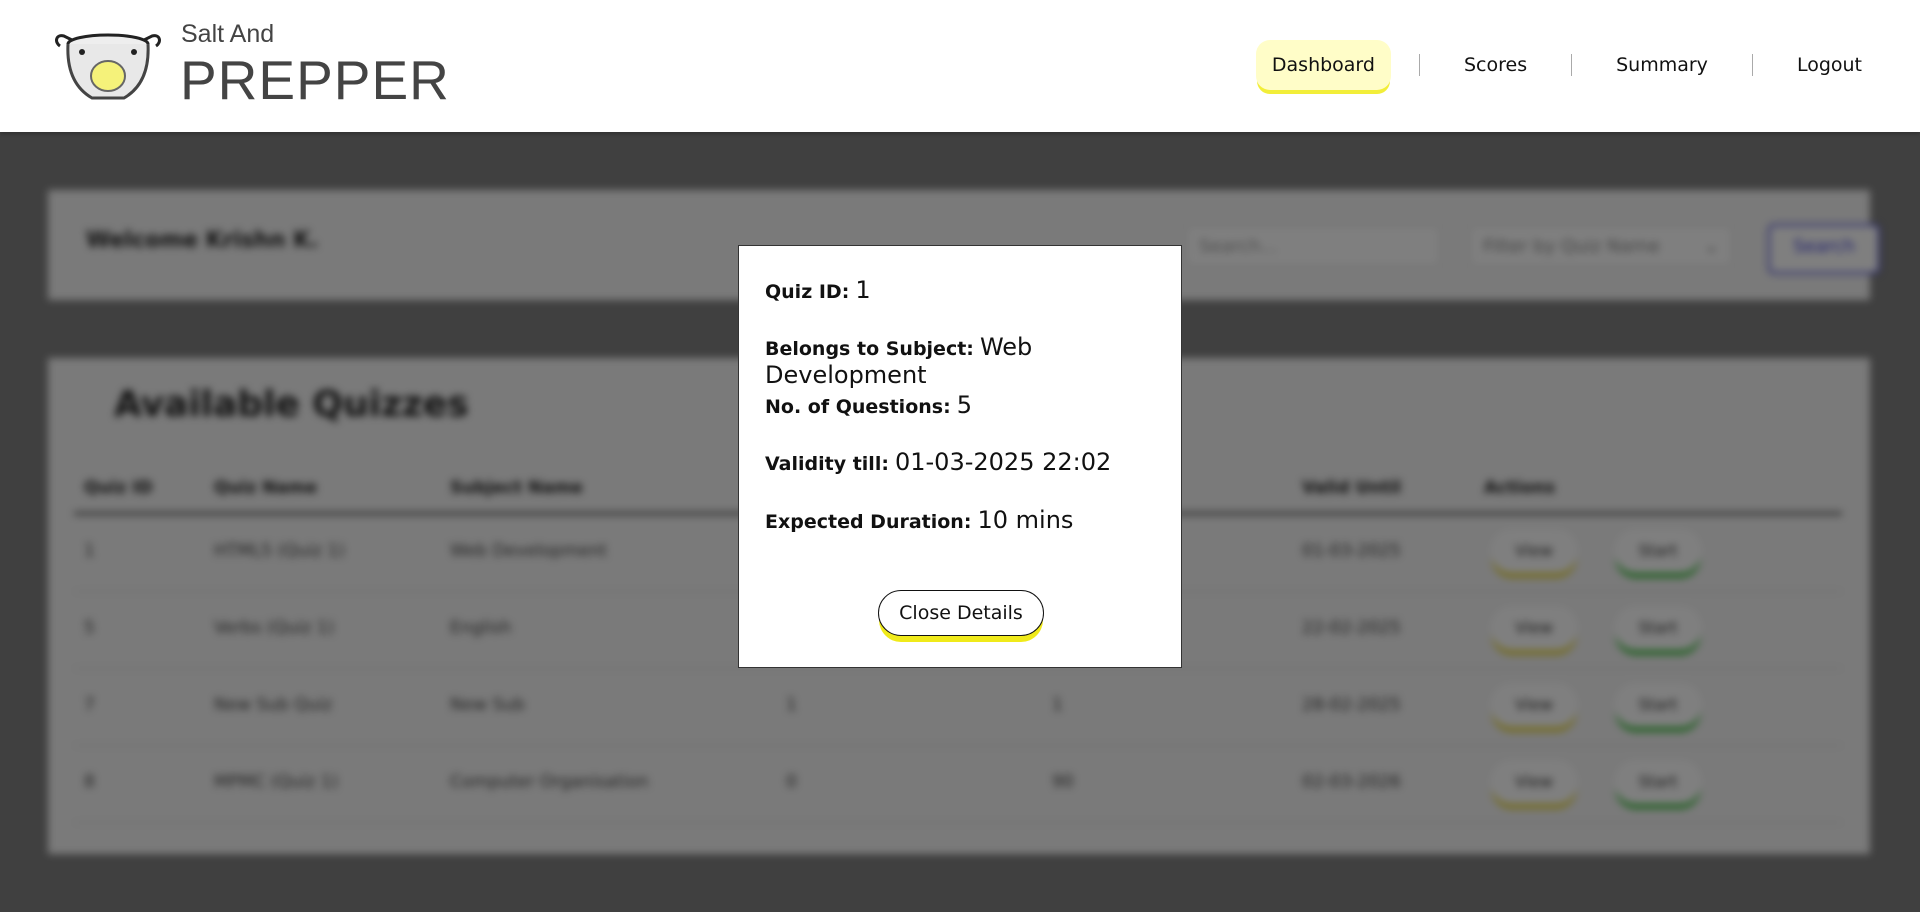 This screenshot has width=1920, height=912. I want to click on brand-tagline: Salt And, so click(228, 34).